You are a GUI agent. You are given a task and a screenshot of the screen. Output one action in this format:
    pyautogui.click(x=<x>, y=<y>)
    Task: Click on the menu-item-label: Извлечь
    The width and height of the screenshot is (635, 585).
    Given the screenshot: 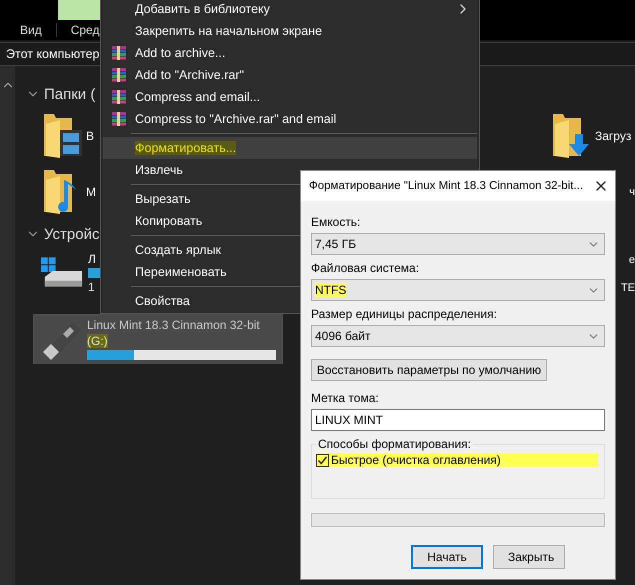 What is the action you would take?
    pyautogui.click(x=159, y=170)
    